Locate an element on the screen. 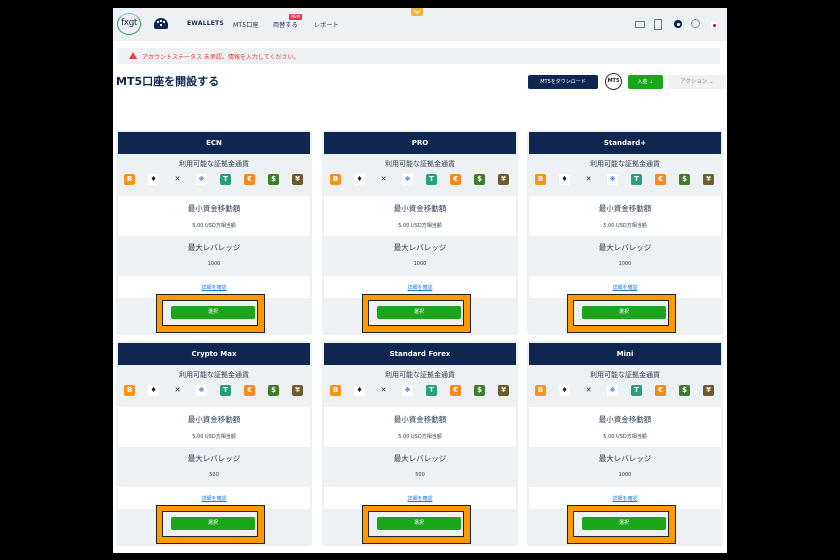 The image size is (840, 560). page-title: MT5口座を開設する is located at coordinates (168, 81).